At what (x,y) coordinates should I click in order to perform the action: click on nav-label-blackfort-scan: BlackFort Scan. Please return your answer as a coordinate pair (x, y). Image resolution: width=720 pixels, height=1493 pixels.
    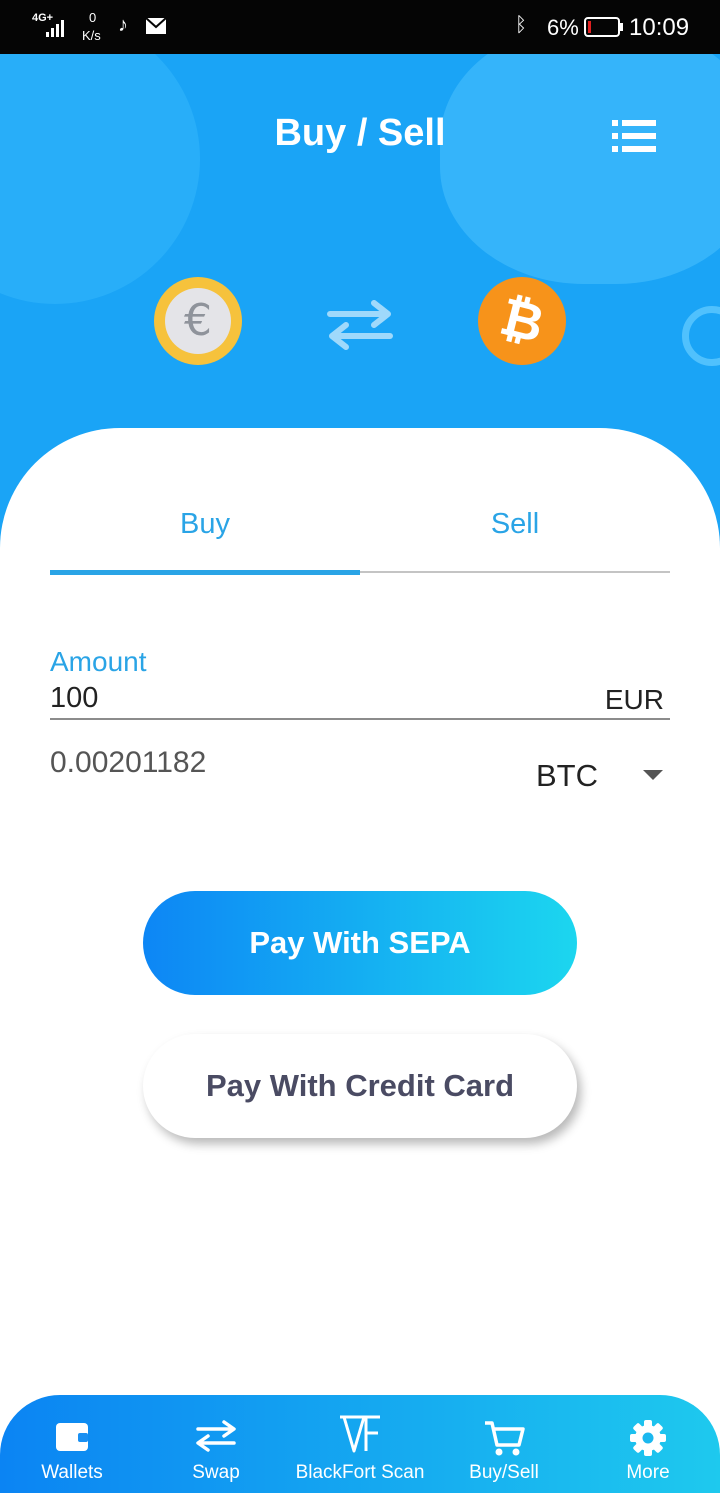
    Looking at the image, I should click on (360, 1472).